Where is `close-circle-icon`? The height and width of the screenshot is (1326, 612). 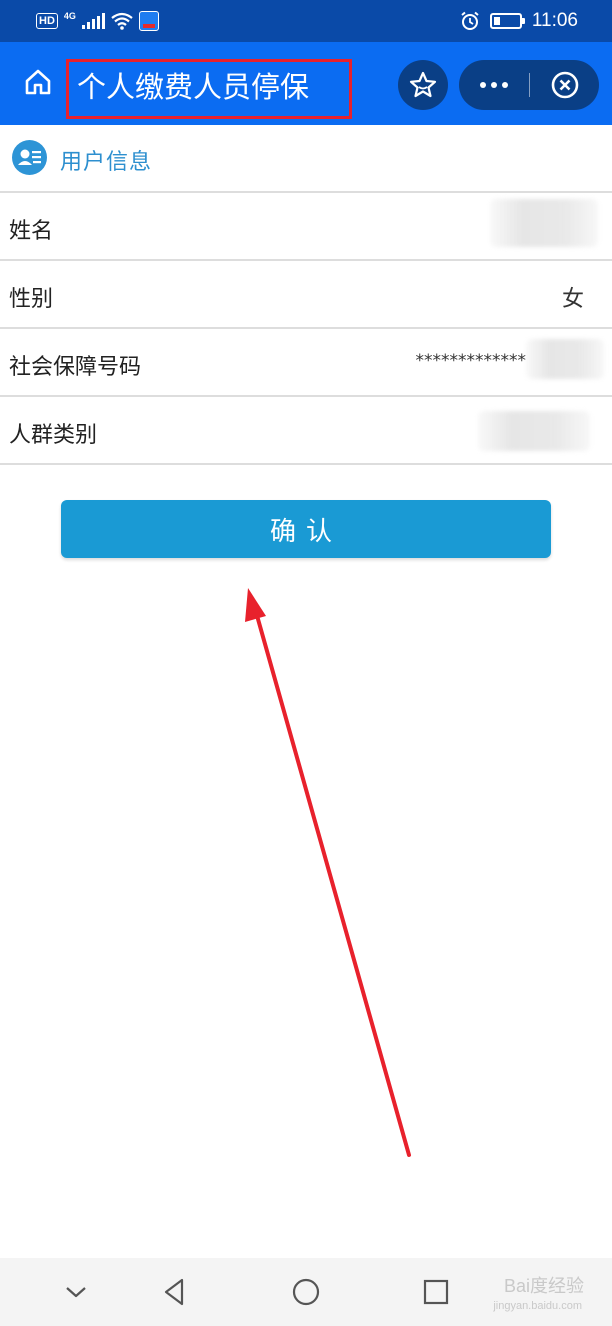
close-circle-icon is located at coordinates (564, 85).